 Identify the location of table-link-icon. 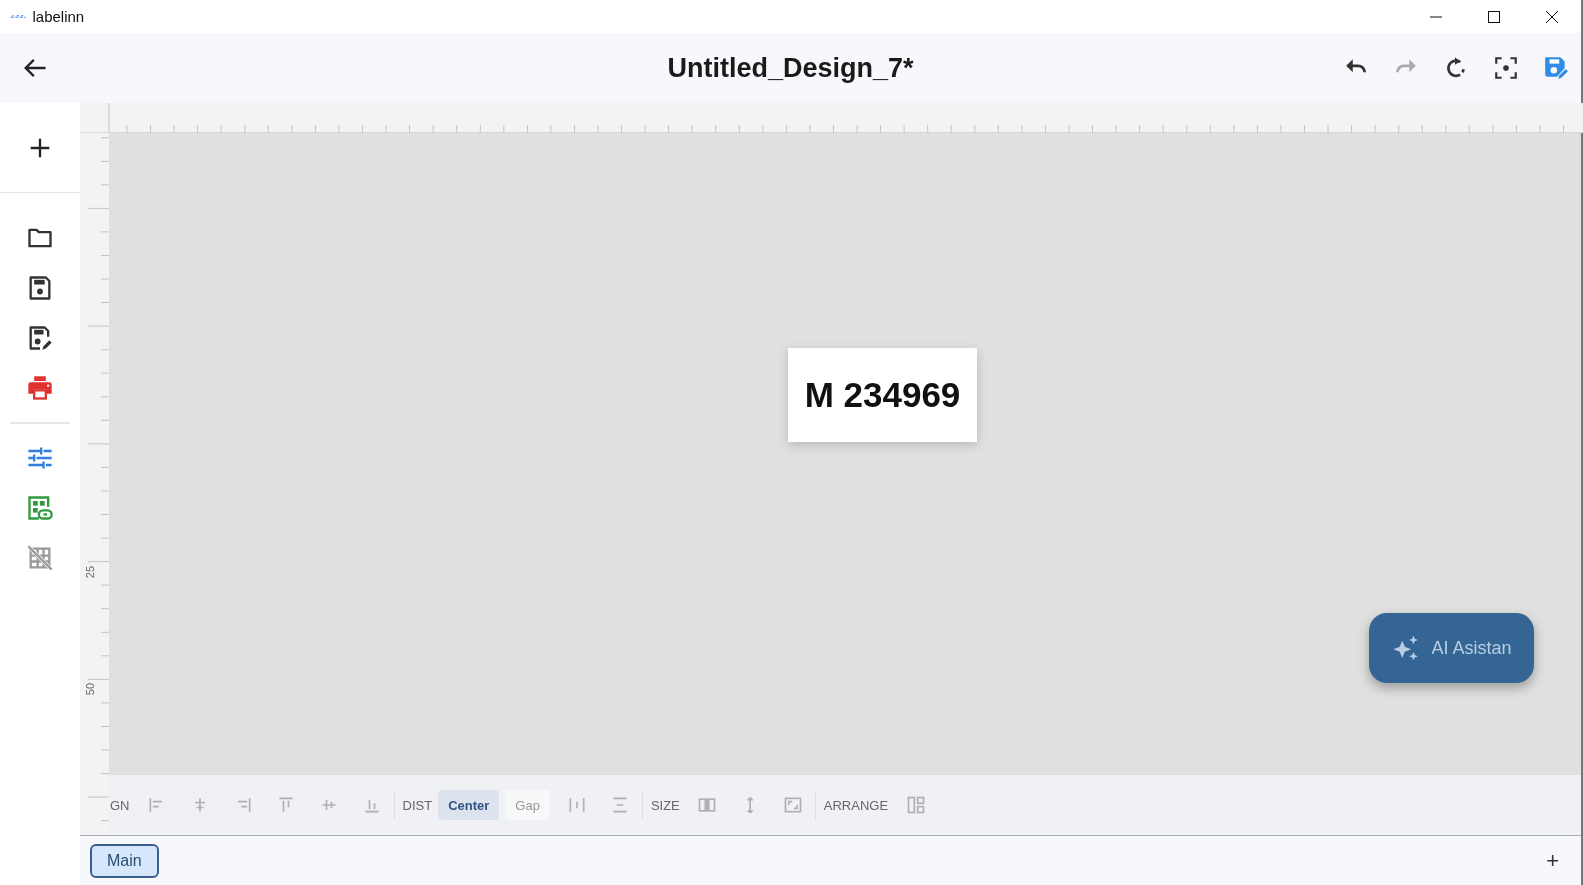
(40, 508).